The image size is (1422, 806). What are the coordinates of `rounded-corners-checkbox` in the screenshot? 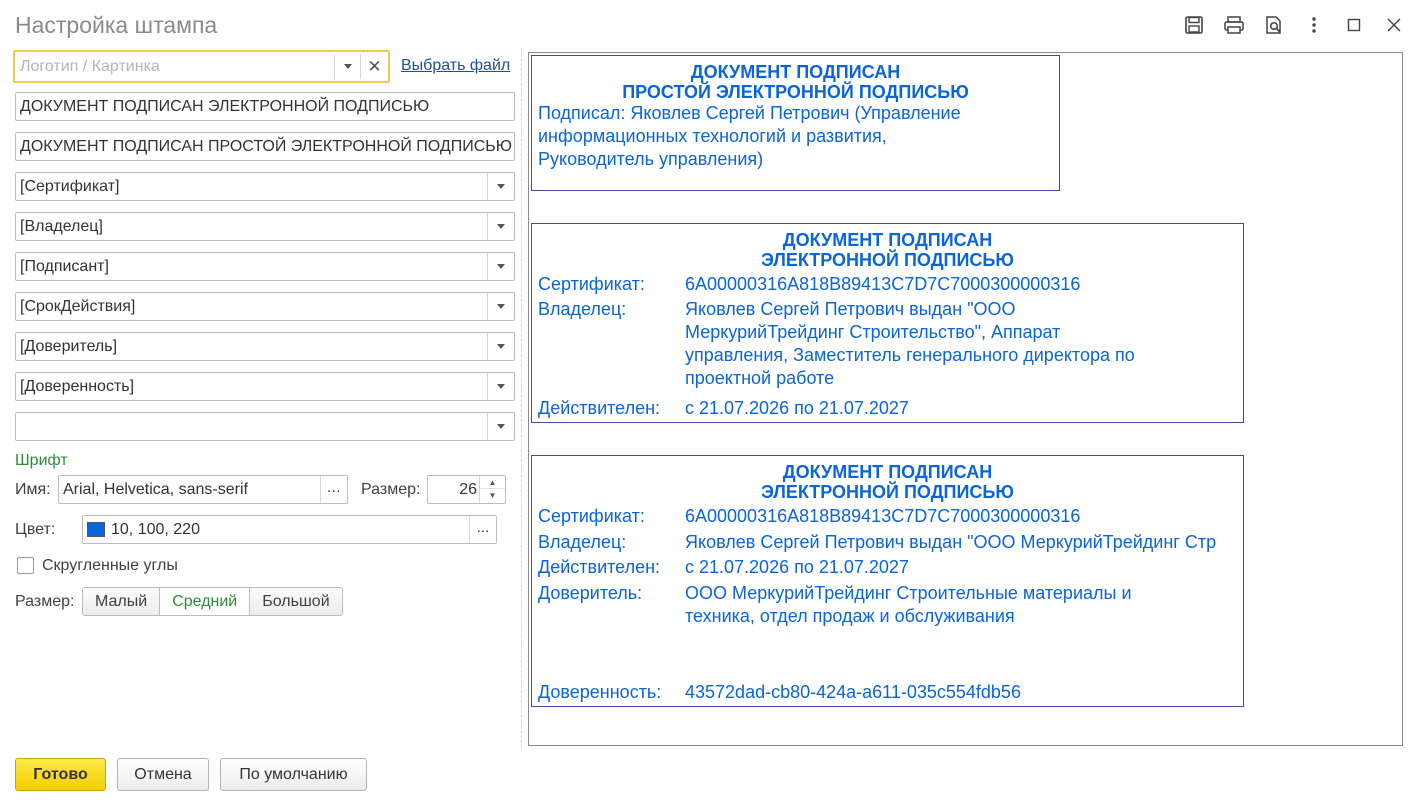 It's located at (25, 565).